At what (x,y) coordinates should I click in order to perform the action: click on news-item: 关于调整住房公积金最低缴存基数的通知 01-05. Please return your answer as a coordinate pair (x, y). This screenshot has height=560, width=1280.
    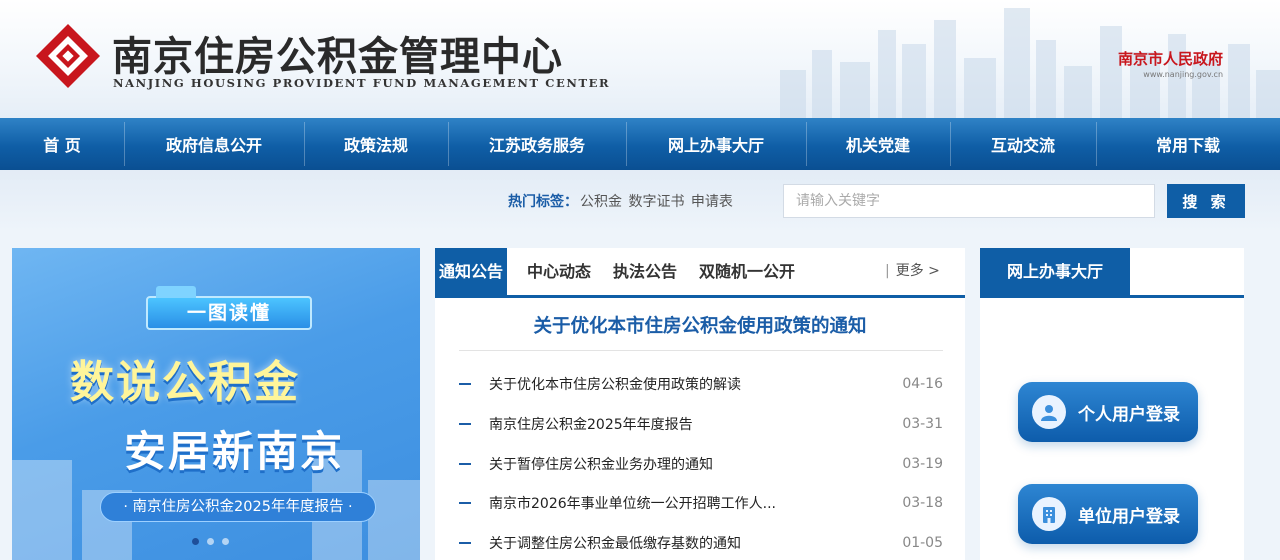
    Looking at the image, I should click on (701, 543).